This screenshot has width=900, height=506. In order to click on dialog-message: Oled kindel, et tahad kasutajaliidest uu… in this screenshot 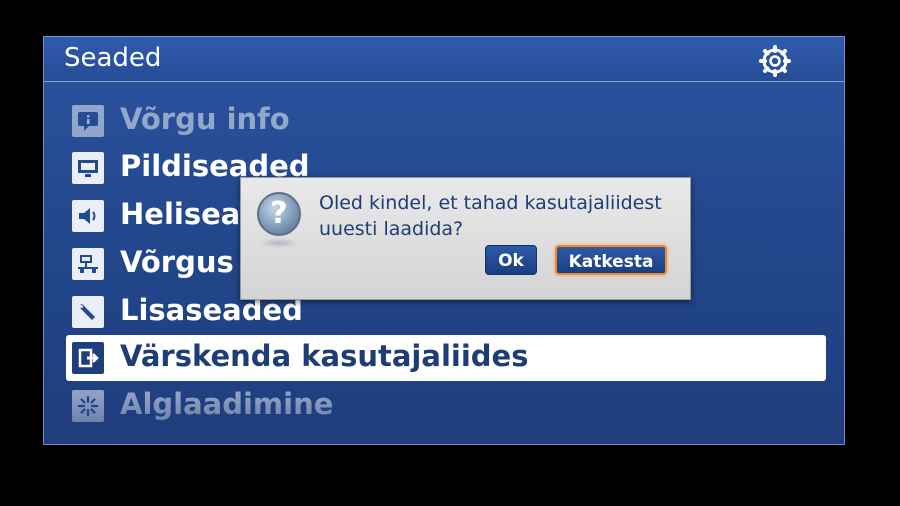, I will do `click(499, 216)`.